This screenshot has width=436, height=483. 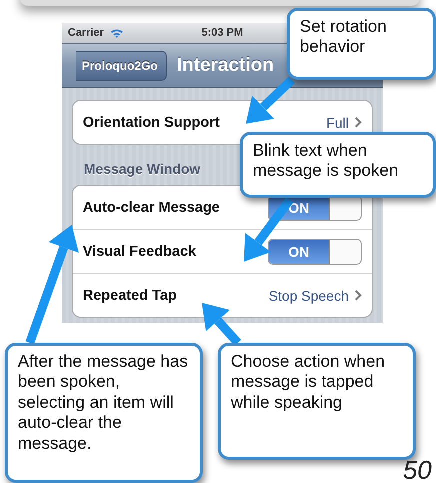 I want to click on section-header: Message Window, so click(x=142, y=169).